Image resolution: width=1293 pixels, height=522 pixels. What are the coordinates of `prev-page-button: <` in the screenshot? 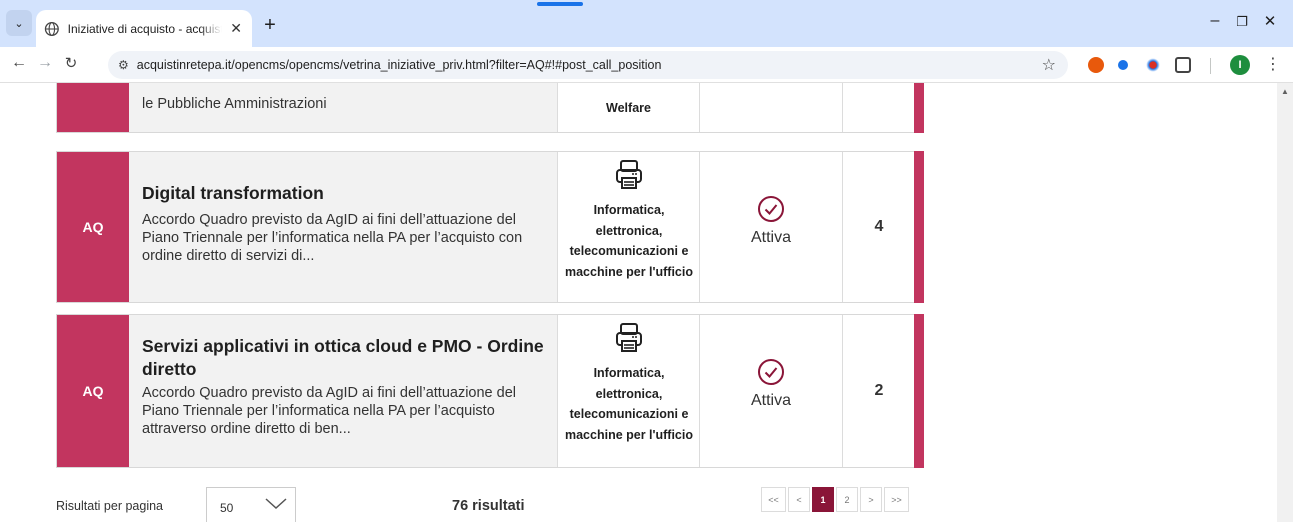 It's located at (799, 499).